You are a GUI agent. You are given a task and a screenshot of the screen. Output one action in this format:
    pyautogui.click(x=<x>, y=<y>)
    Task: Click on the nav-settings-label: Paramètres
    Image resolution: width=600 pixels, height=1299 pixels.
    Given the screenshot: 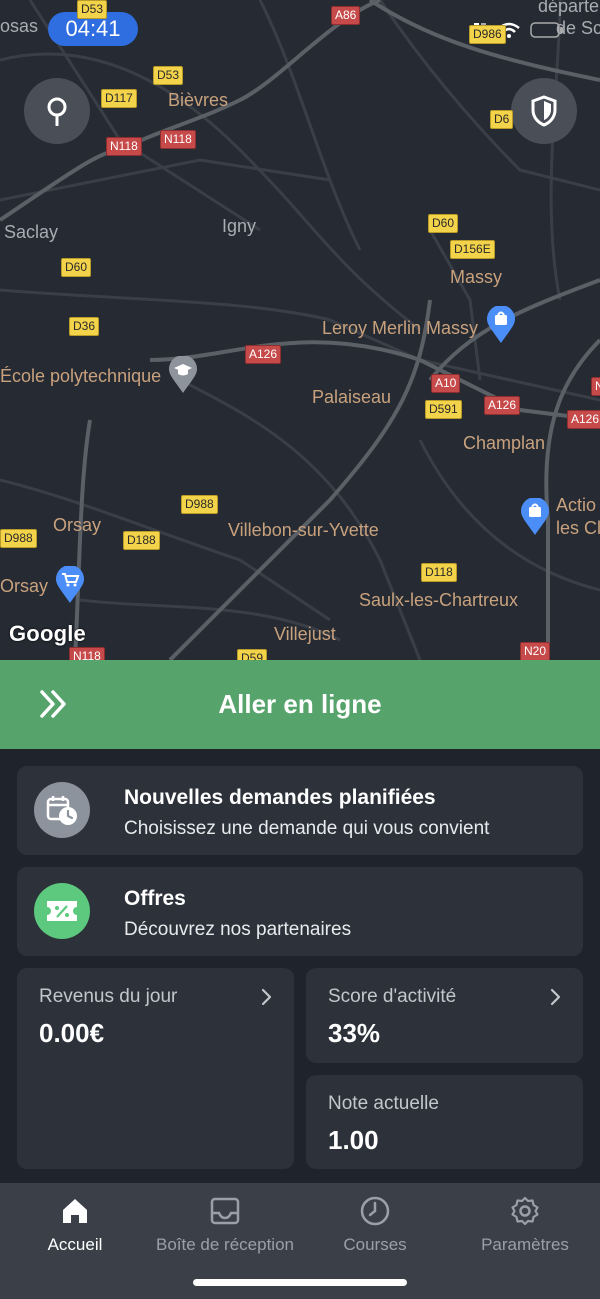 What is the action you would take?
    pyautogui.click(x=525, y=1244)
    